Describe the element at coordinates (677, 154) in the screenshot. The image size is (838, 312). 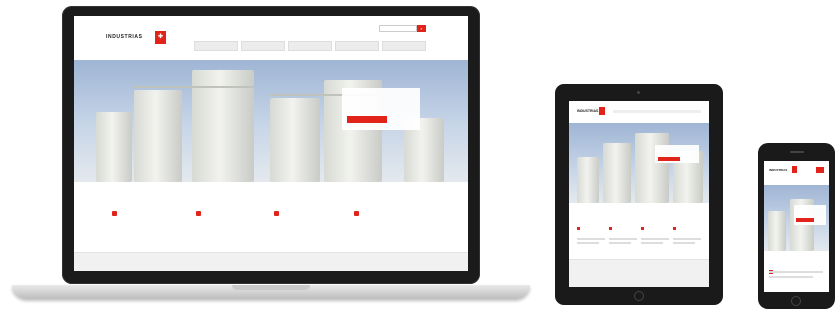
I see `tablet-hero-callout` at that location.